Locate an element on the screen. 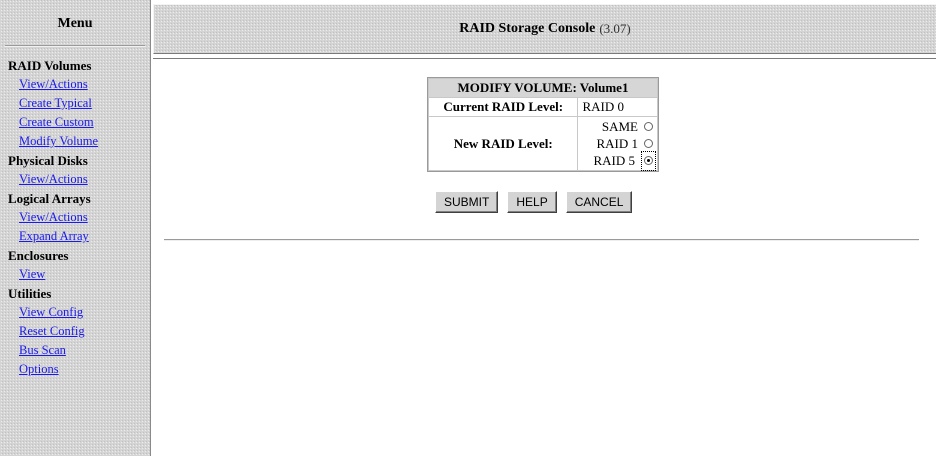  modify-volume-heading: MODIFY VOLUME: Volume1 is located at coordinates (543, 88).